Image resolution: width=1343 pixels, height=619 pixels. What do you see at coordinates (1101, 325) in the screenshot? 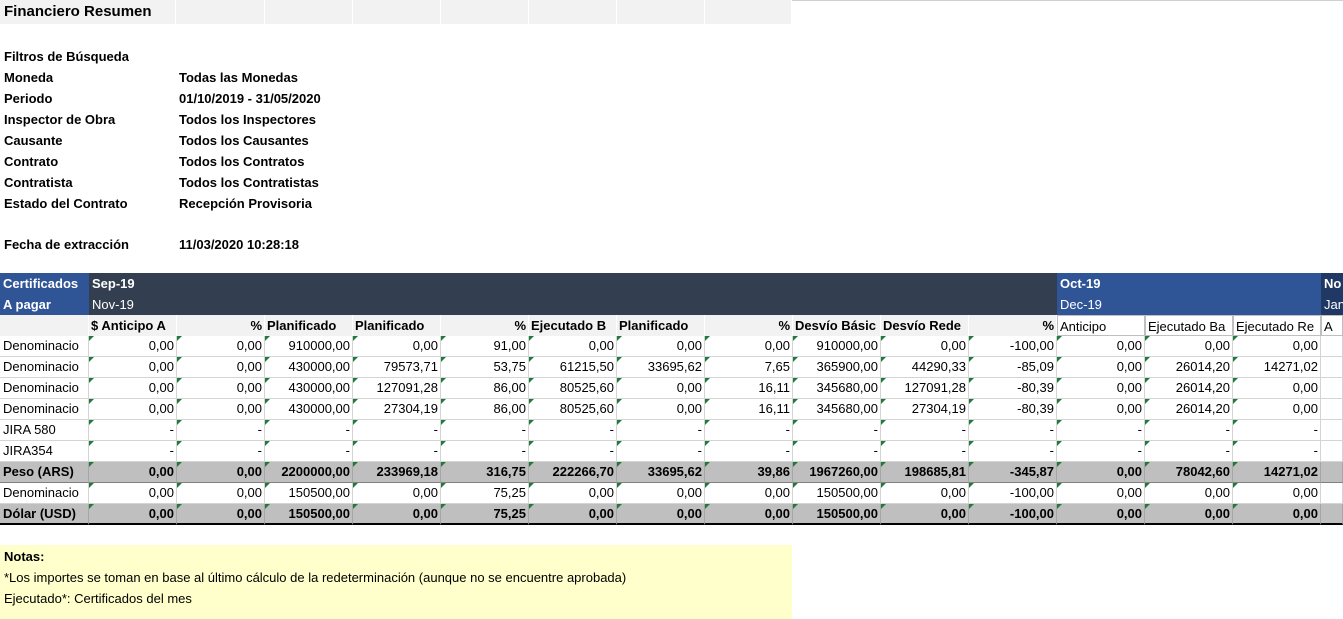
I see `column-header-col-anticipo-2: Anticipo` at bounding box center [1101, 325].